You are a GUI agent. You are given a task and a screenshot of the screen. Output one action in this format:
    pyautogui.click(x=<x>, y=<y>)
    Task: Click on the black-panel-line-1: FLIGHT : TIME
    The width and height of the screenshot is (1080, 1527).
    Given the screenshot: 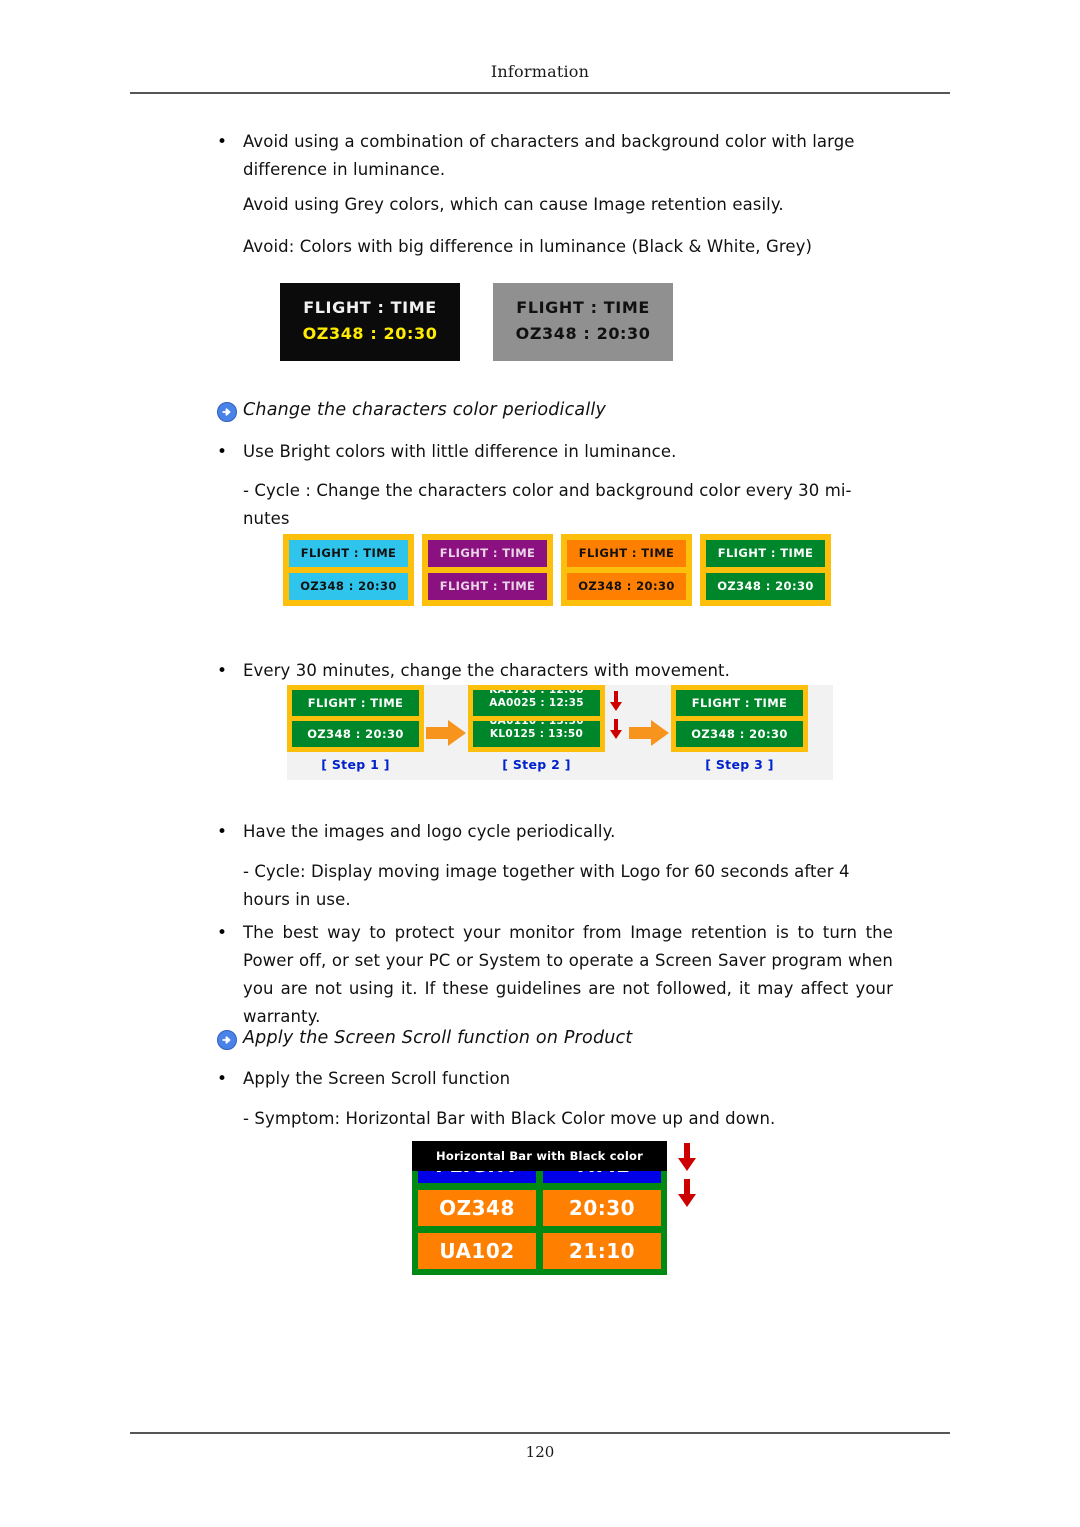 What is the action you would take?
    pyautogui.click(x=370, y=307)
    